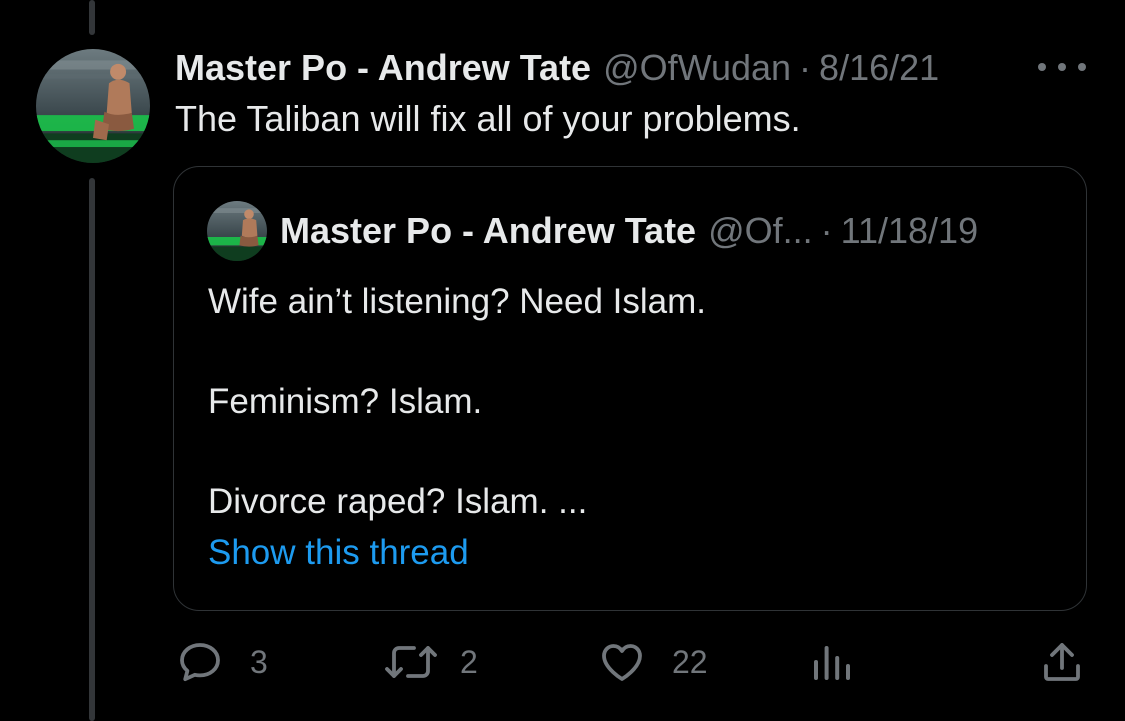  I want to click on reply-button: 3, so click(222, 662).